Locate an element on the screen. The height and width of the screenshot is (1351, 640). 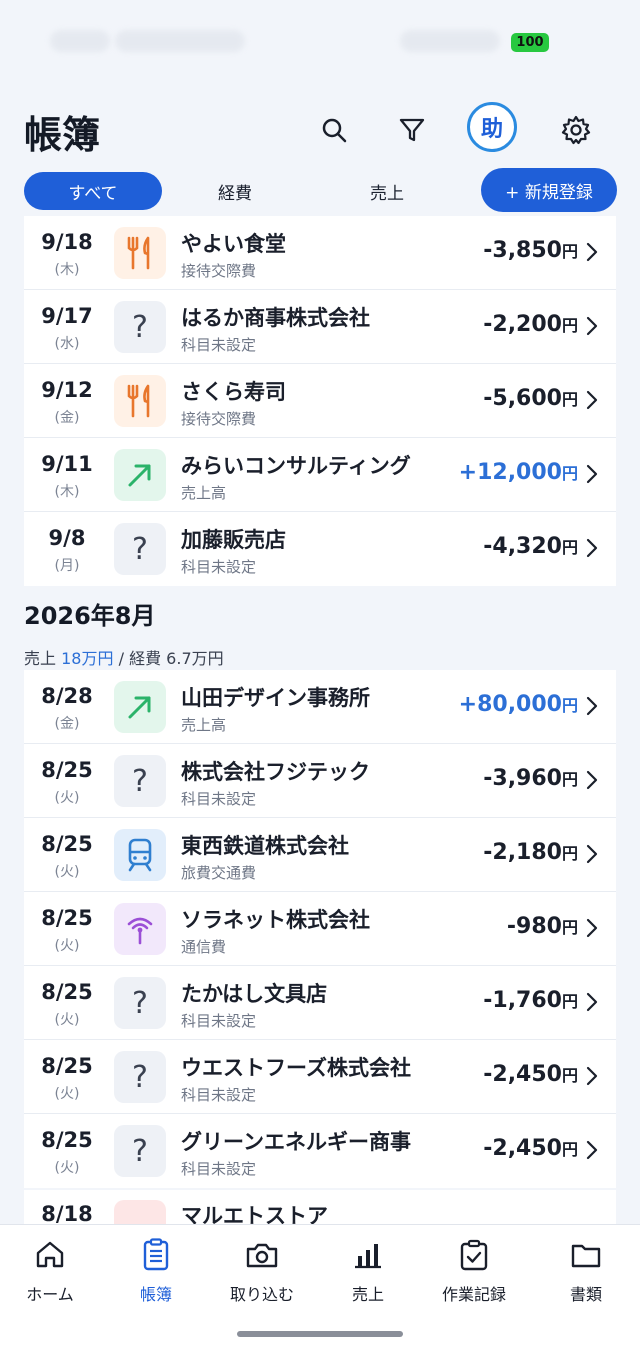
list-item: 8/25 (火)? たかはし文具店 科目未設定 -1,760円 is located at coordinates (320, 1003).